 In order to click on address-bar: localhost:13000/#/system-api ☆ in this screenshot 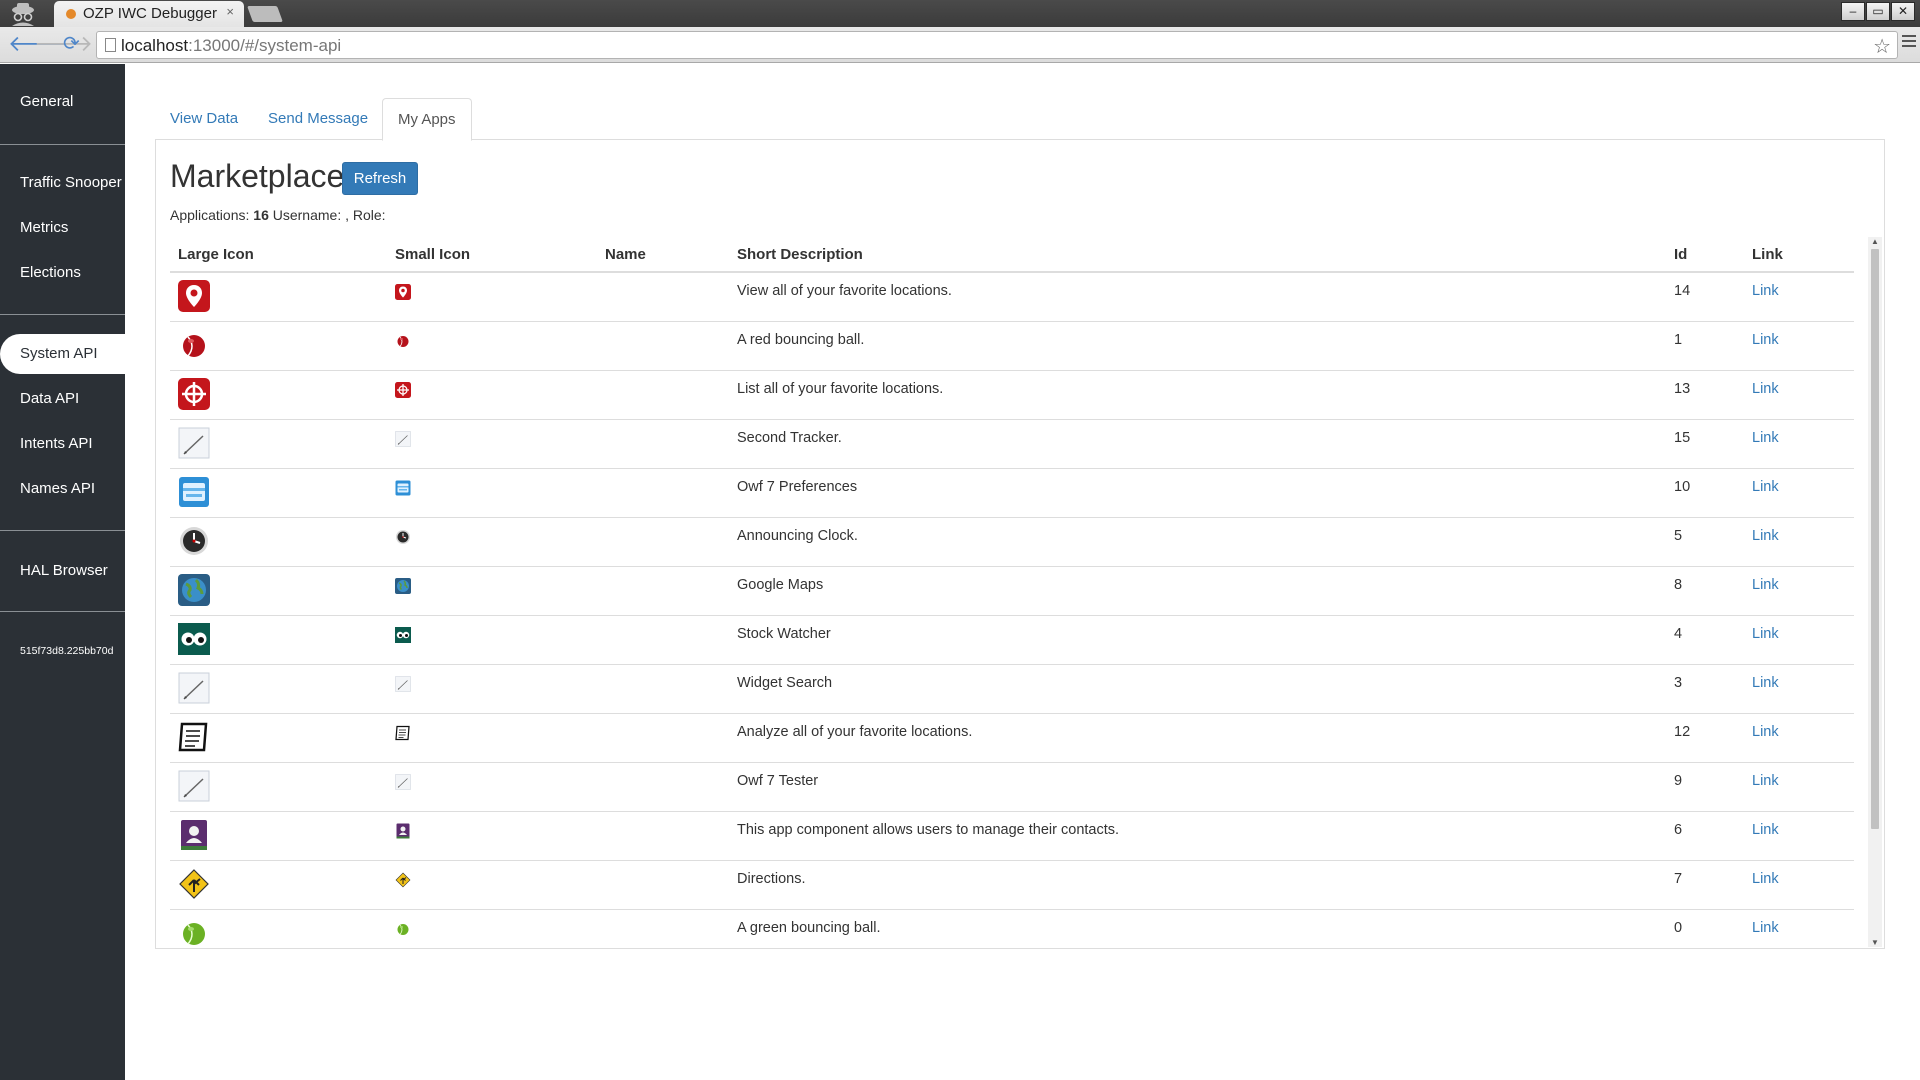, I will do `click(997, 45)`.